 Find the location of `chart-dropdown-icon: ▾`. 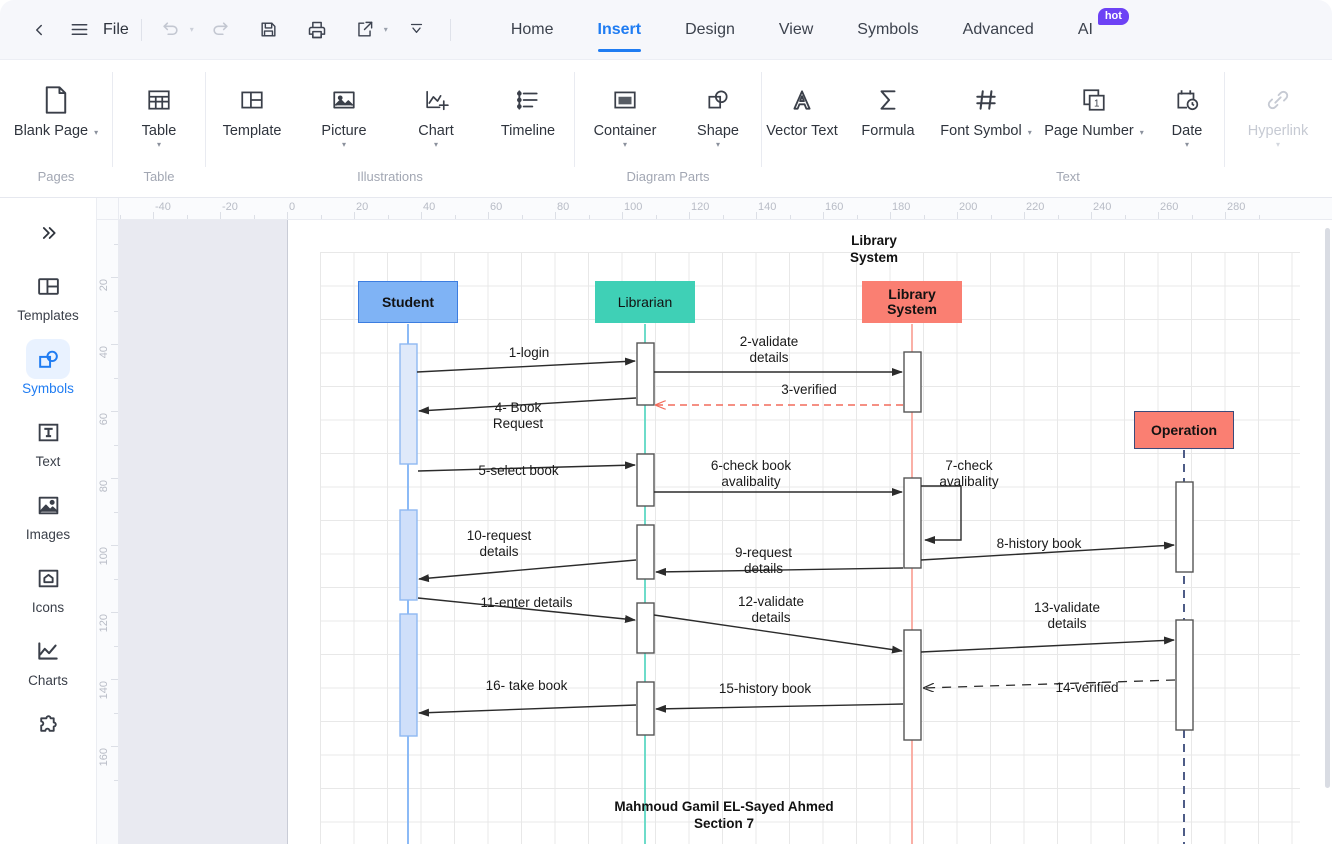

chart-dropdown-icon: ▾ is located at coordinates (436, 145).